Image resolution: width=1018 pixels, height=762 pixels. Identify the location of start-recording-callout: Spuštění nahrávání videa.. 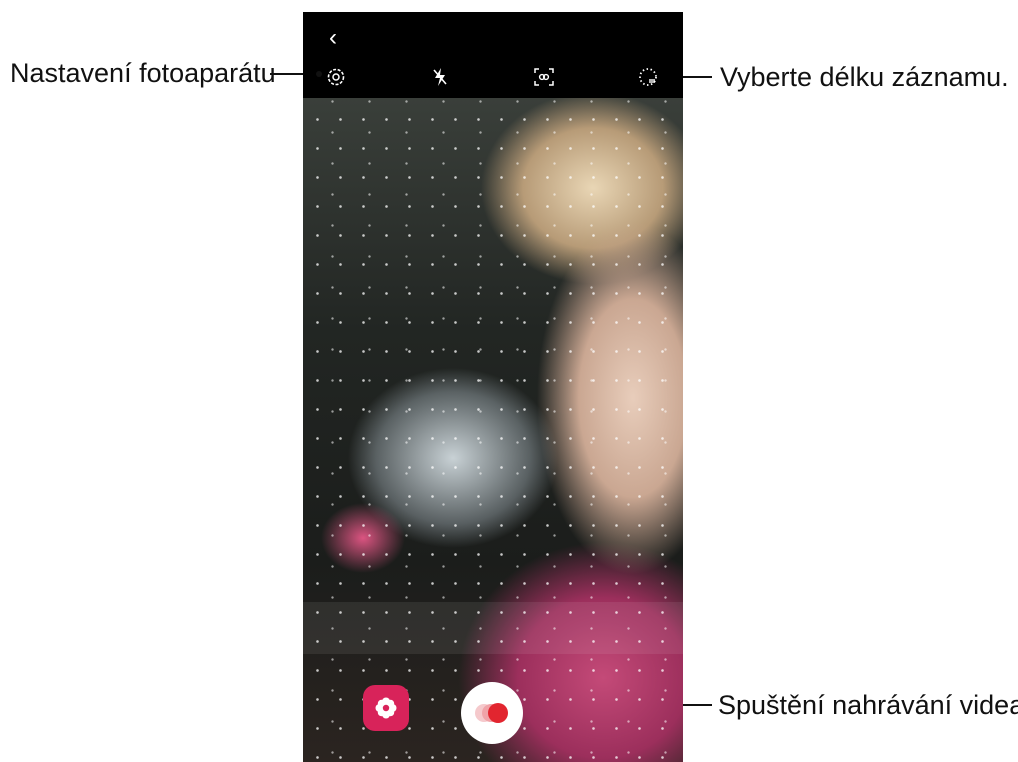
(868, 705).